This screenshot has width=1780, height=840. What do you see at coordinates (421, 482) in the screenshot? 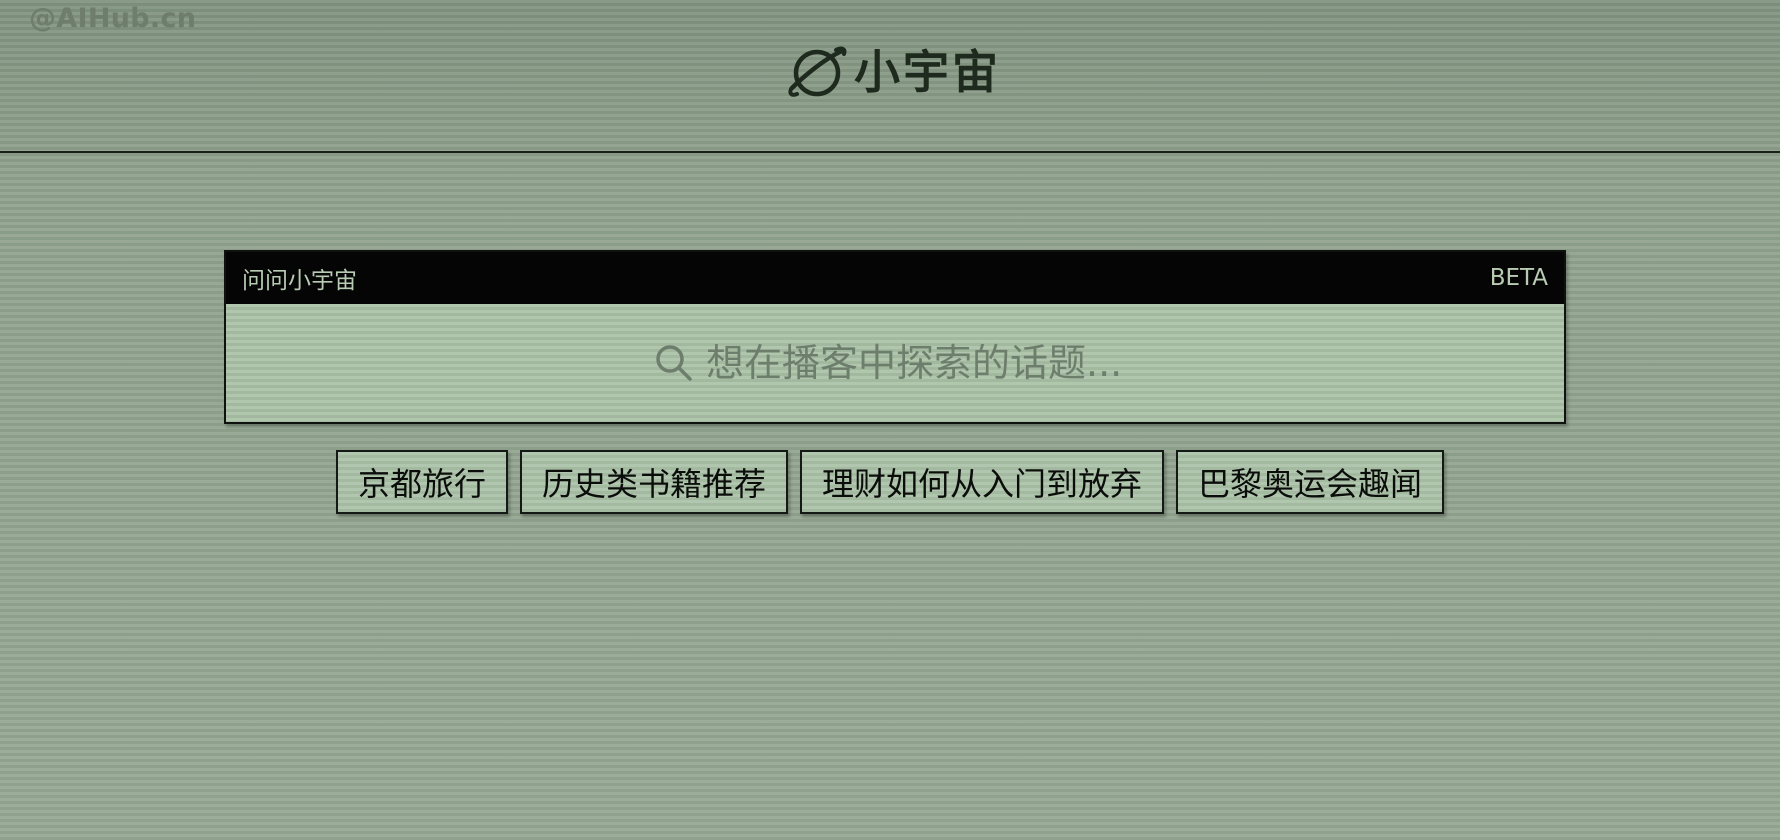
I see `suggestion-chip: 京都旅行` at bounding box center [421, 482].